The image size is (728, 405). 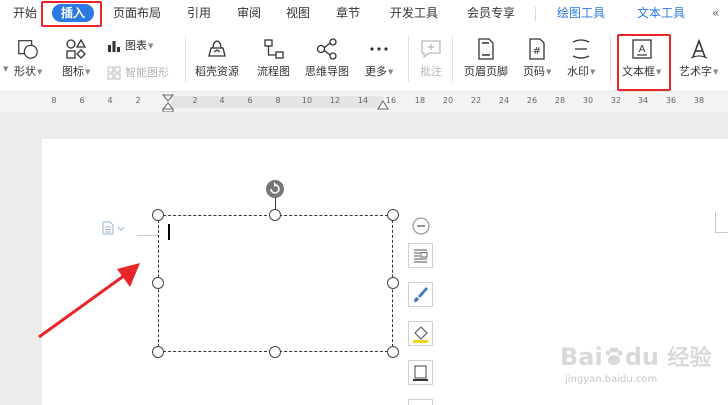 I want to click on docer-resources-label: 稻壳资源, so click(x=217, y=71).